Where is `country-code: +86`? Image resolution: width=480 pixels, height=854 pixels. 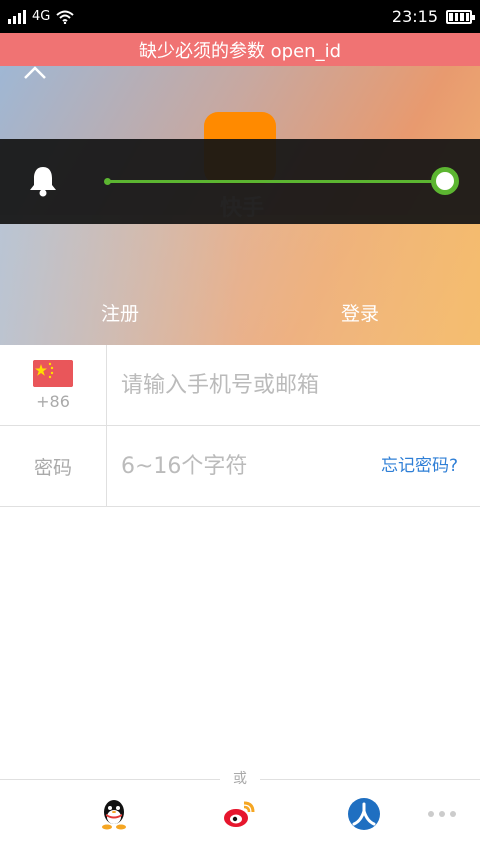 country-code: +86 is located at coordinates (53, 401).